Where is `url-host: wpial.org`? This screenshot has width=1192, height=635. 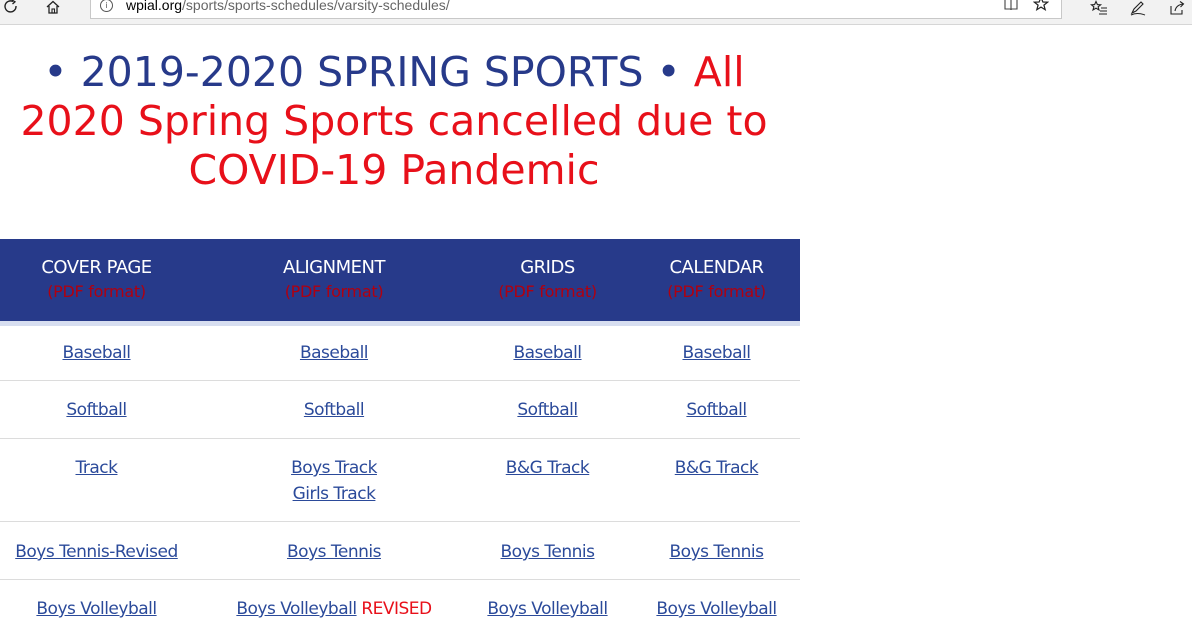 url-host: wpial.org is located at coordinates (154, 6).